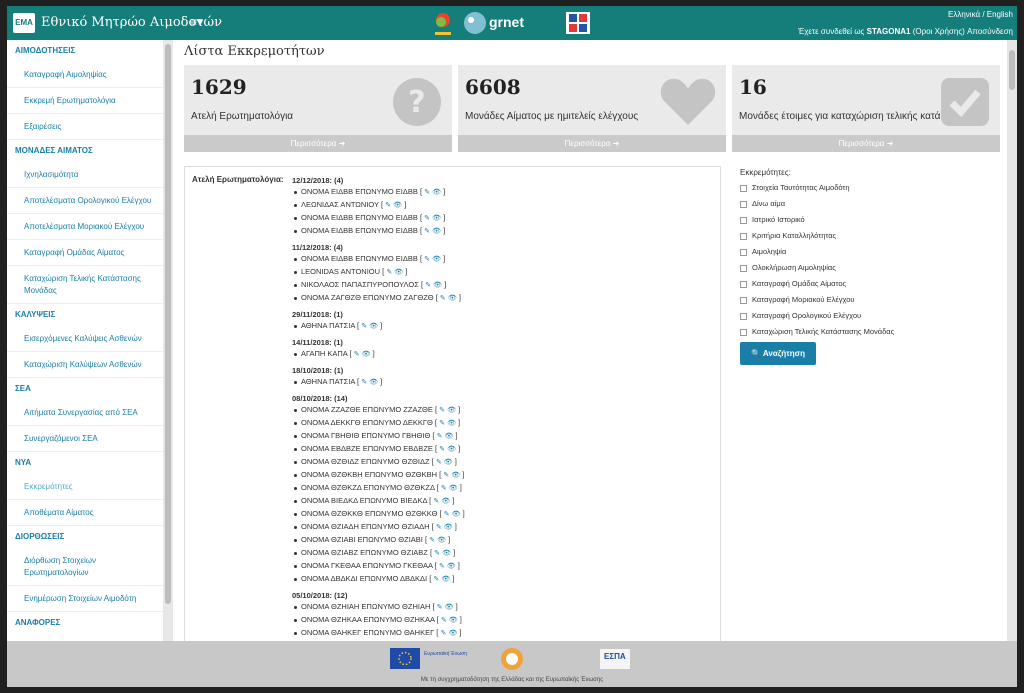 The width and height of the screenshot is (1024, 693). I want to click on sidebar-item: Εκκρεμότητες, so click(89, 487).